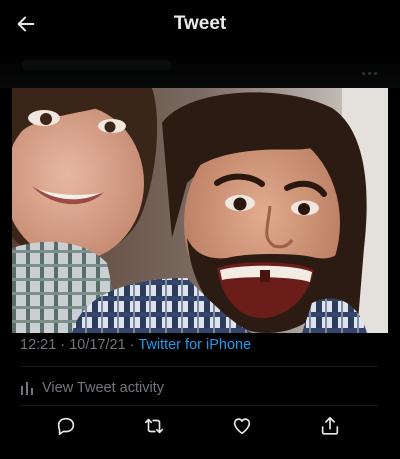 The height and width of the screenshot is (459, 400). I want to click on reply-button, so click(66, 426).